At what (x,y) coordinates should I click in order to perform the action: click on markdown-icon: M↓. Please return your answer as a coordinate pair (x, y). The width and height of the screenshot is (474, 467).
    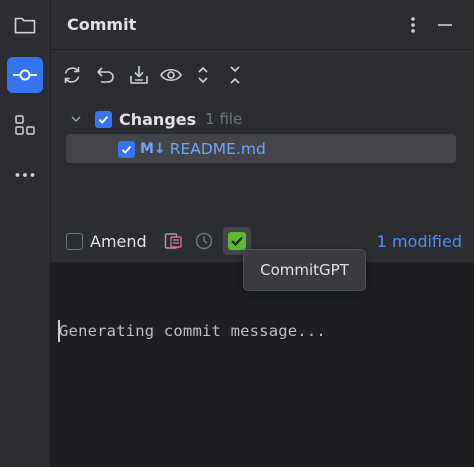
    Looking at the image, I should click on (153, 149).